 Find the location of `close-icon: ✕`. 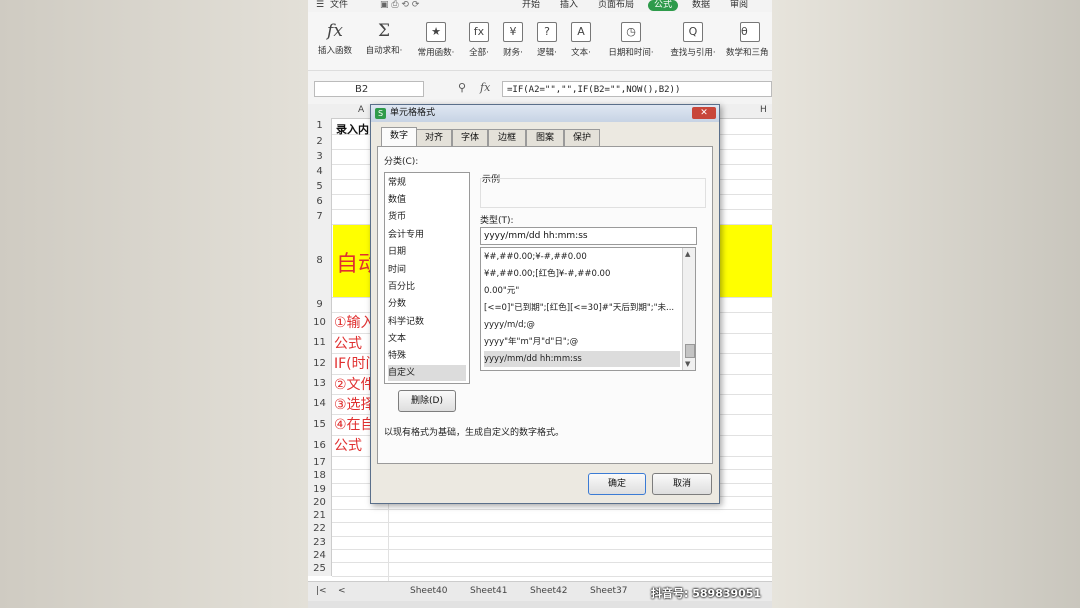

close-icon: ✕ is located at coordinates (704, 113).